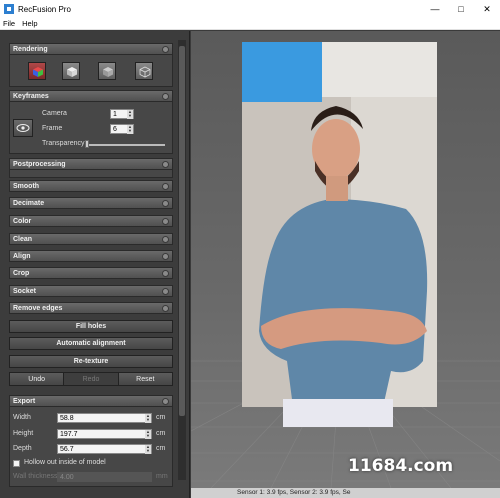  What do you see at coordinates (125, 145) in the screenshot?
I see `transparency-slider` at bounding box center [125, 145].